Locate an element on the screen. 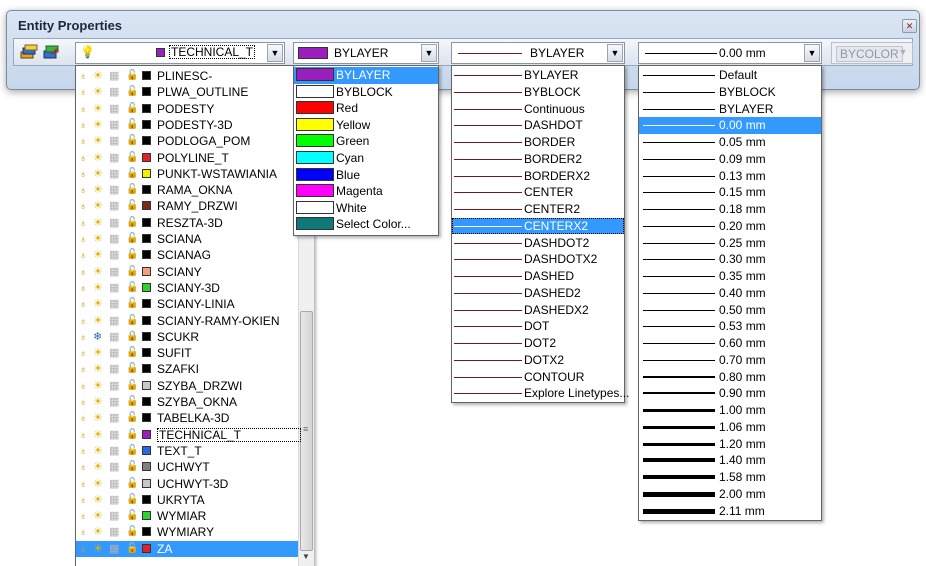 The height and width of the screenshot is (566, 926). layer-list-item: ♀ ☀ ▦ 🔓 SCIANAG is located at coordinates (187, 255).